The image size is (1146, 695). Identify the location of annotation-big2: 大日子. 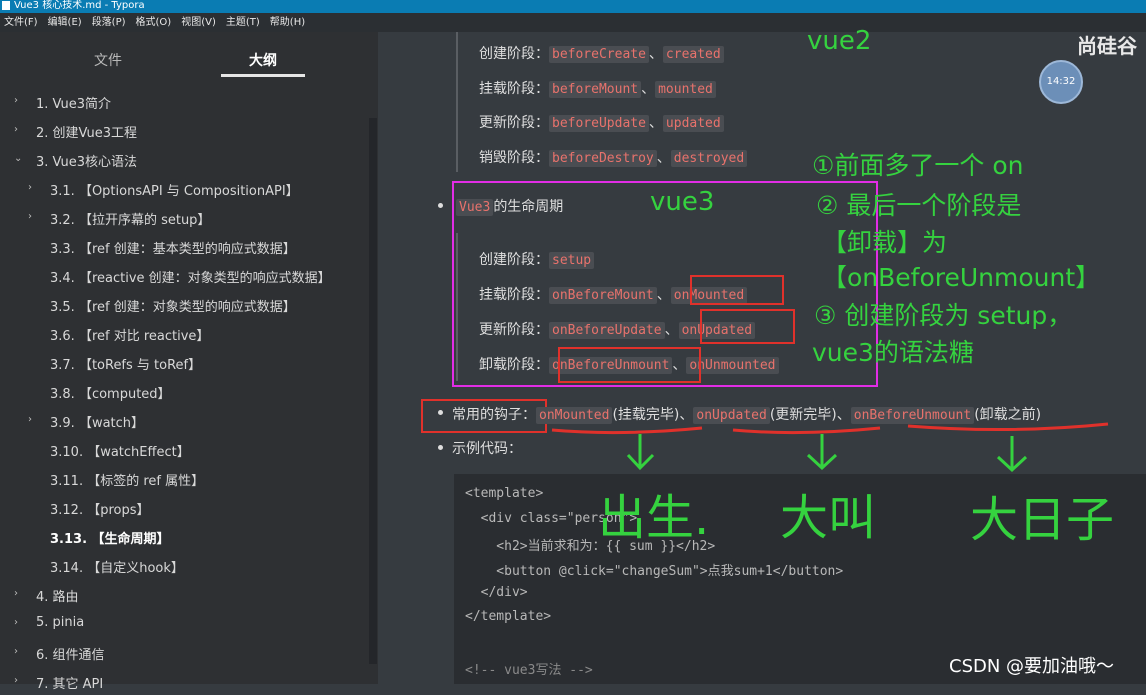
(1042, 520).